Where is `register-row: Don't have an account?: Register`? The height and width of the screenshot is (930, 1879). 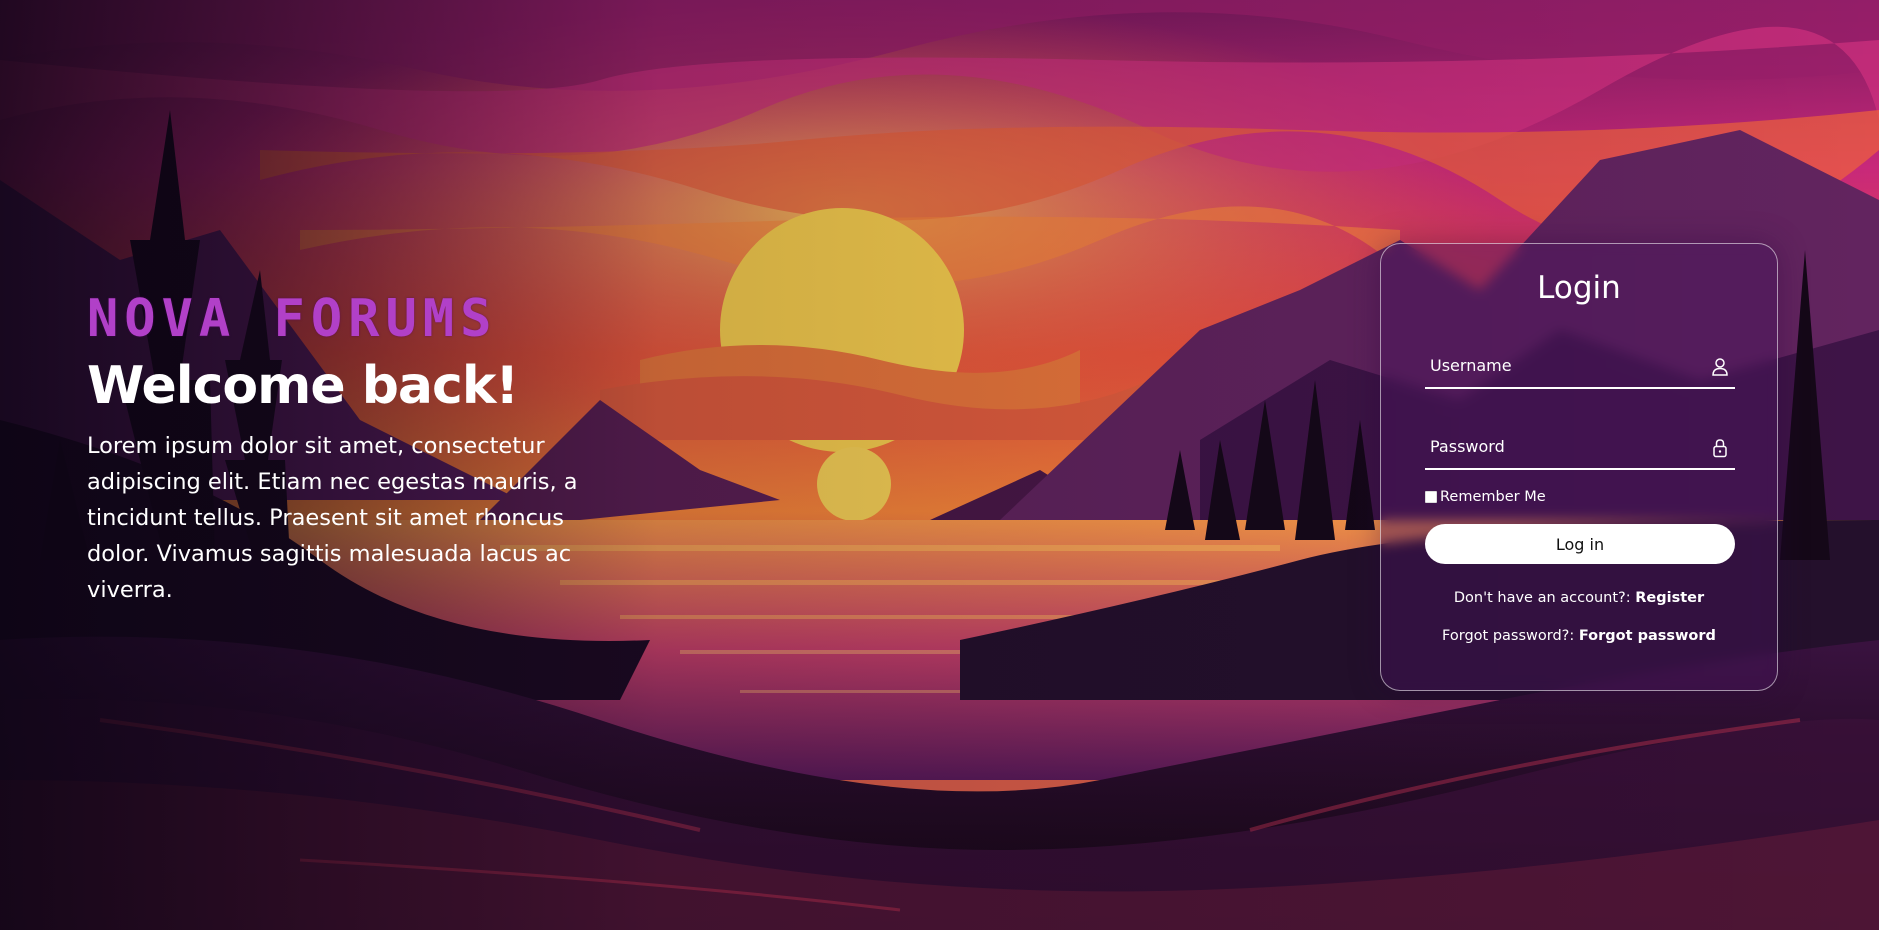 register-row: Don't have an account?: Register is located at coordinates (1579, 598).